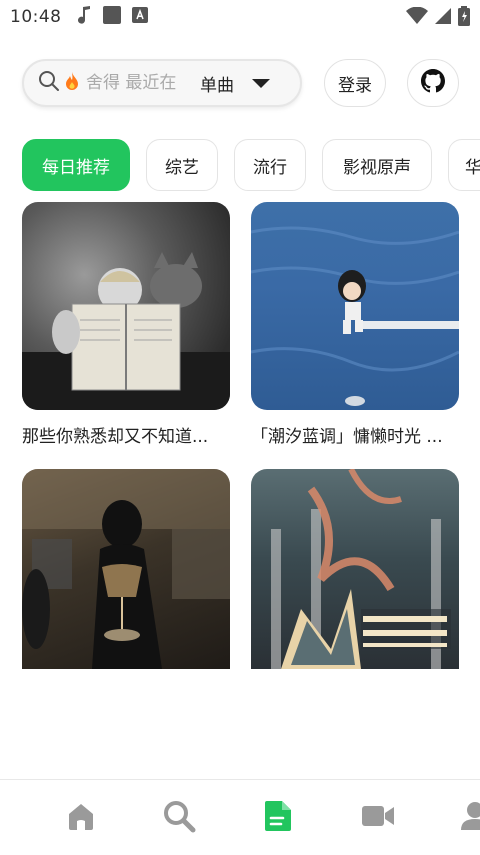 This screenshot has width=480, height=855. I want to click on nav-profile, so click(469, 818).